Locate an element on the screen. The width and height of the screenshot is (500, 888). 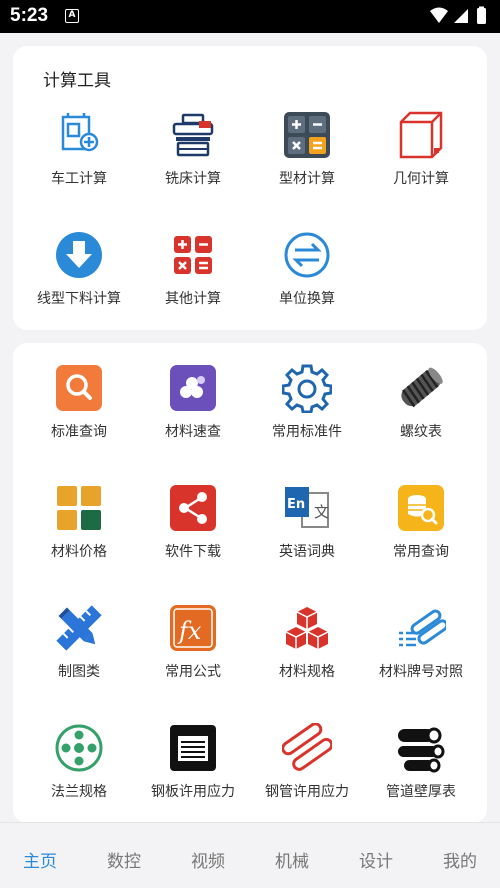
math-operators-icon is located at coordinates (193, 255).